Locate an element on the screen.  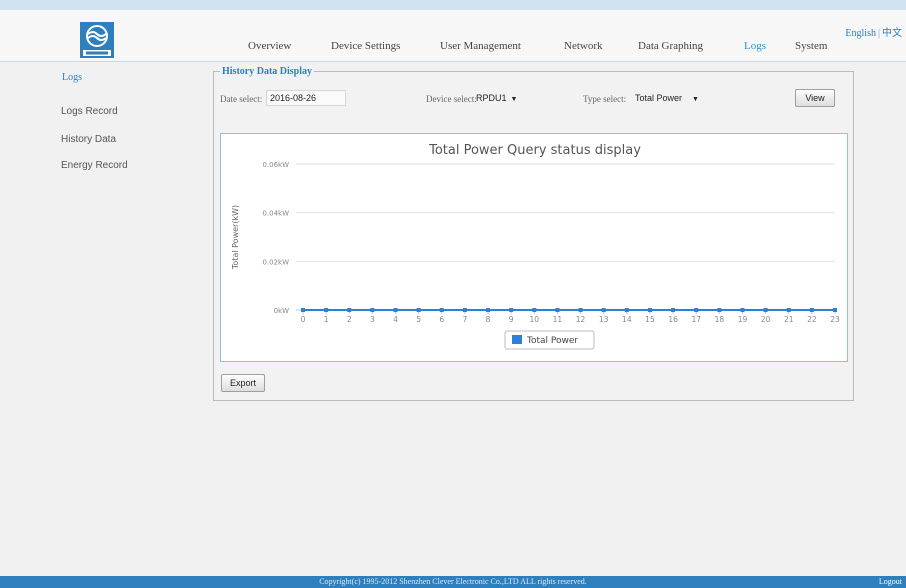
type-select-value: Total Power is located at coordinates (659, 98).